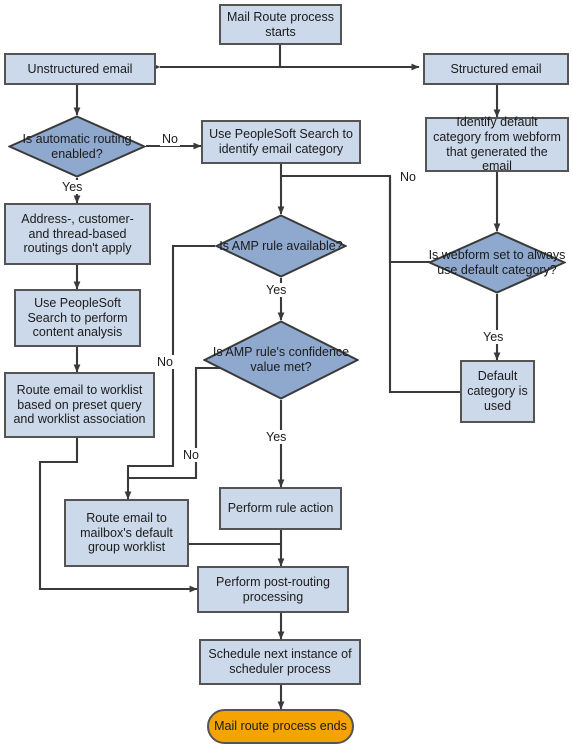 This screenshot has width=573, height=750. Describe the element at coordinates (493, 337) in the screenshot. I see `edge-label-webform-yes: Yes` at that location.